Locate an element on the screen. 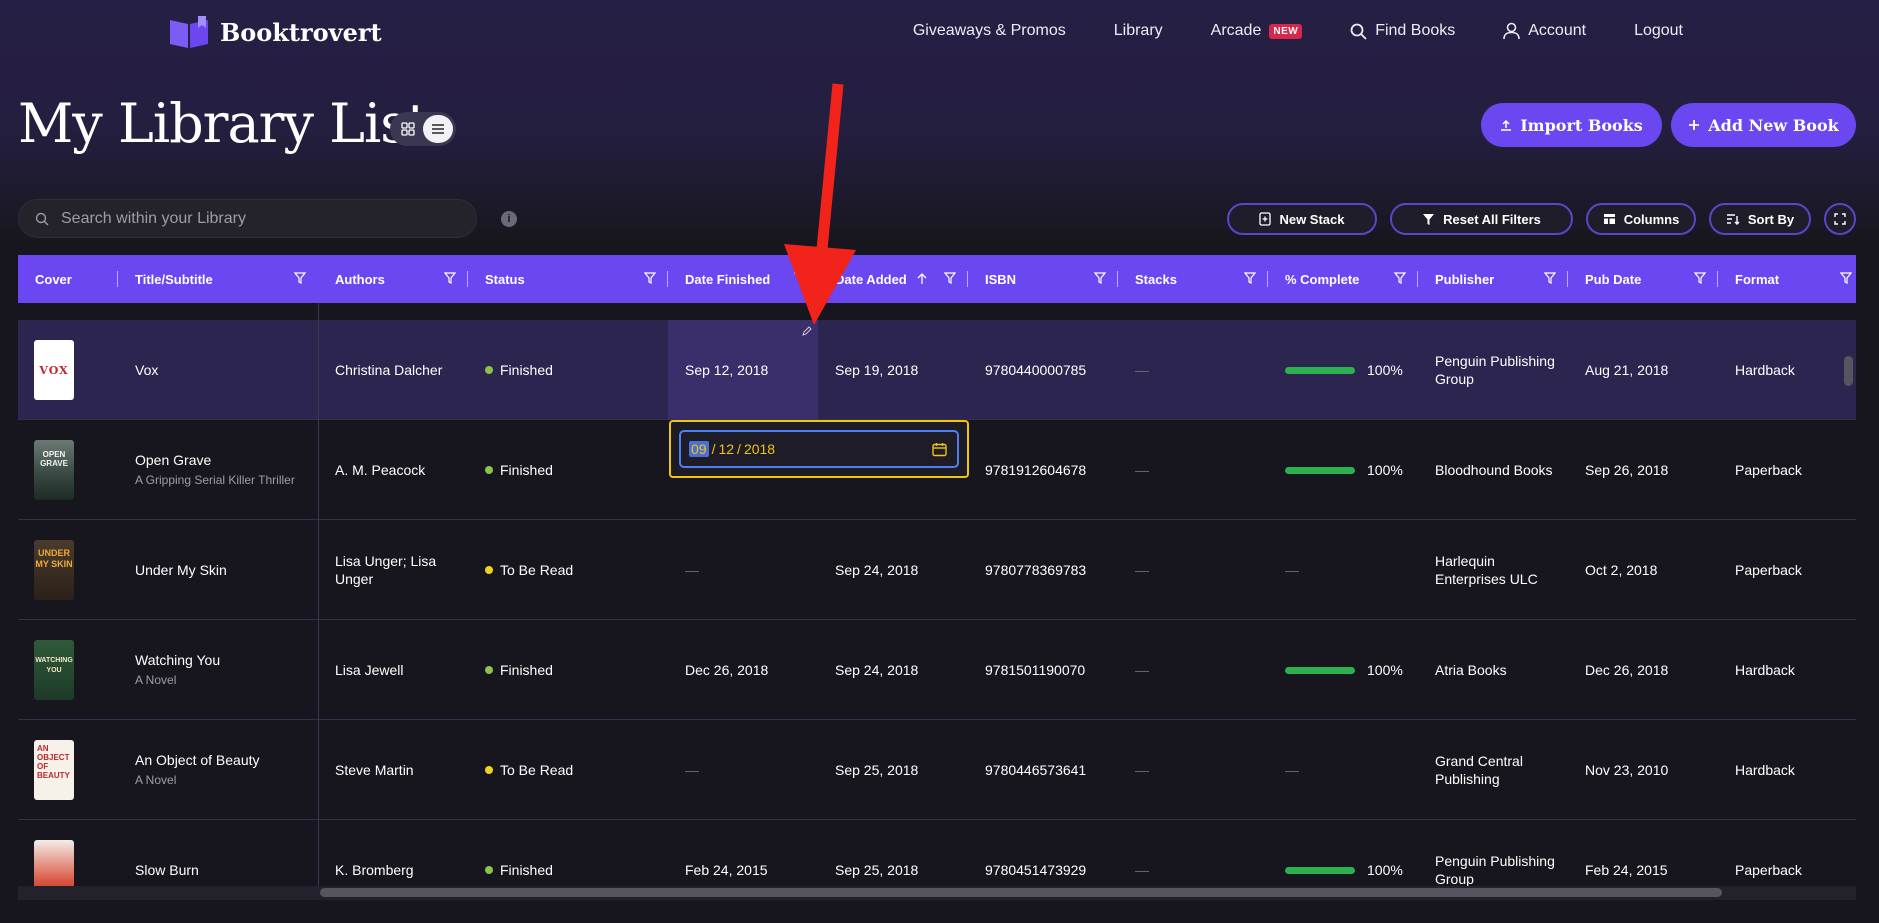 The image size is (1879, 923). date-finished-cell: Dec 26, 2018 is located at coordinates (726, 670).